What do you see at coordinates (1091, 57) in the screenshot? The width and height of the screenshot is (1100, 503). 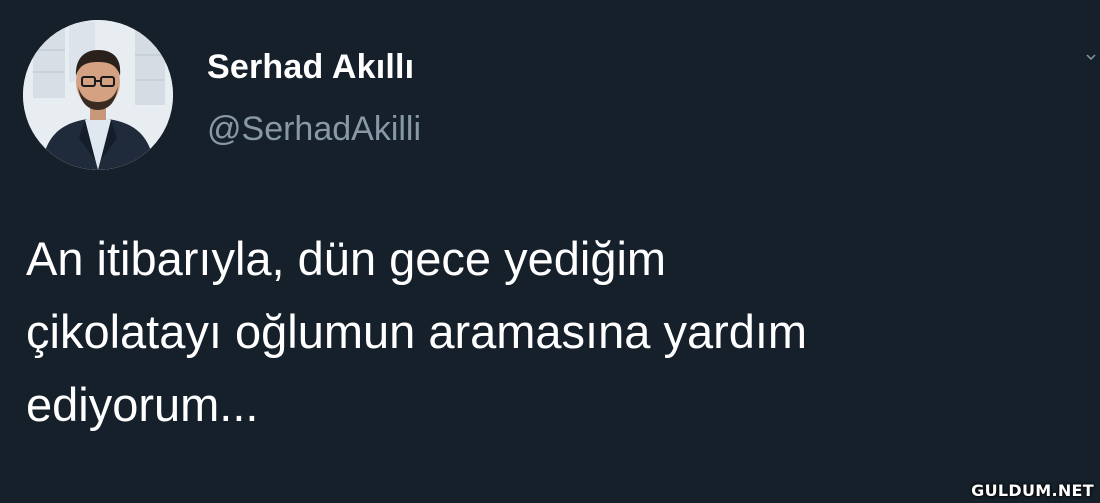 I see `chevron-down-icon` at bounding box center [1091, 57].